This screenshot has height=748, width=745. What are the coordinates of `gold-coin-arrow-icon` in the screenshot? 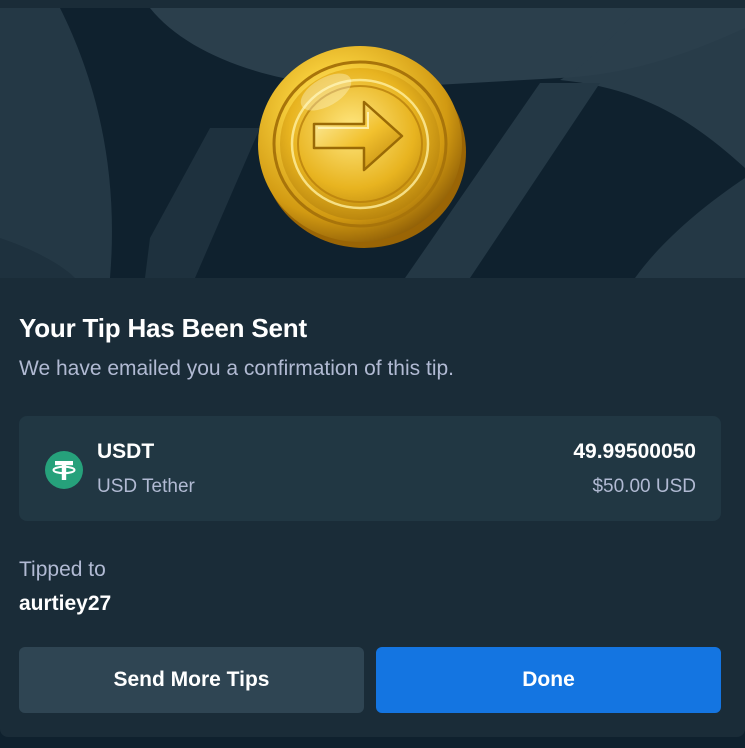 It's located at (362, 147).